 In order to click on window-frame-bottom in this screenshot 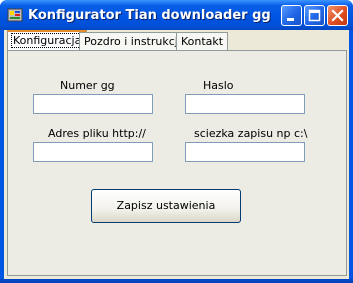, I will do `click(176, 281)`.